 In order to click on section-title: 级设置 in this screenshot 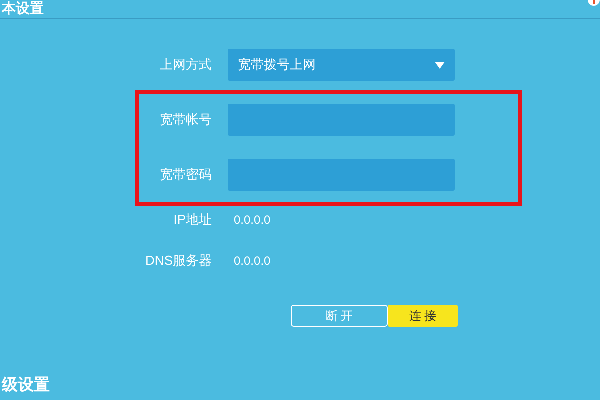, I will do `click(26, 385)`.